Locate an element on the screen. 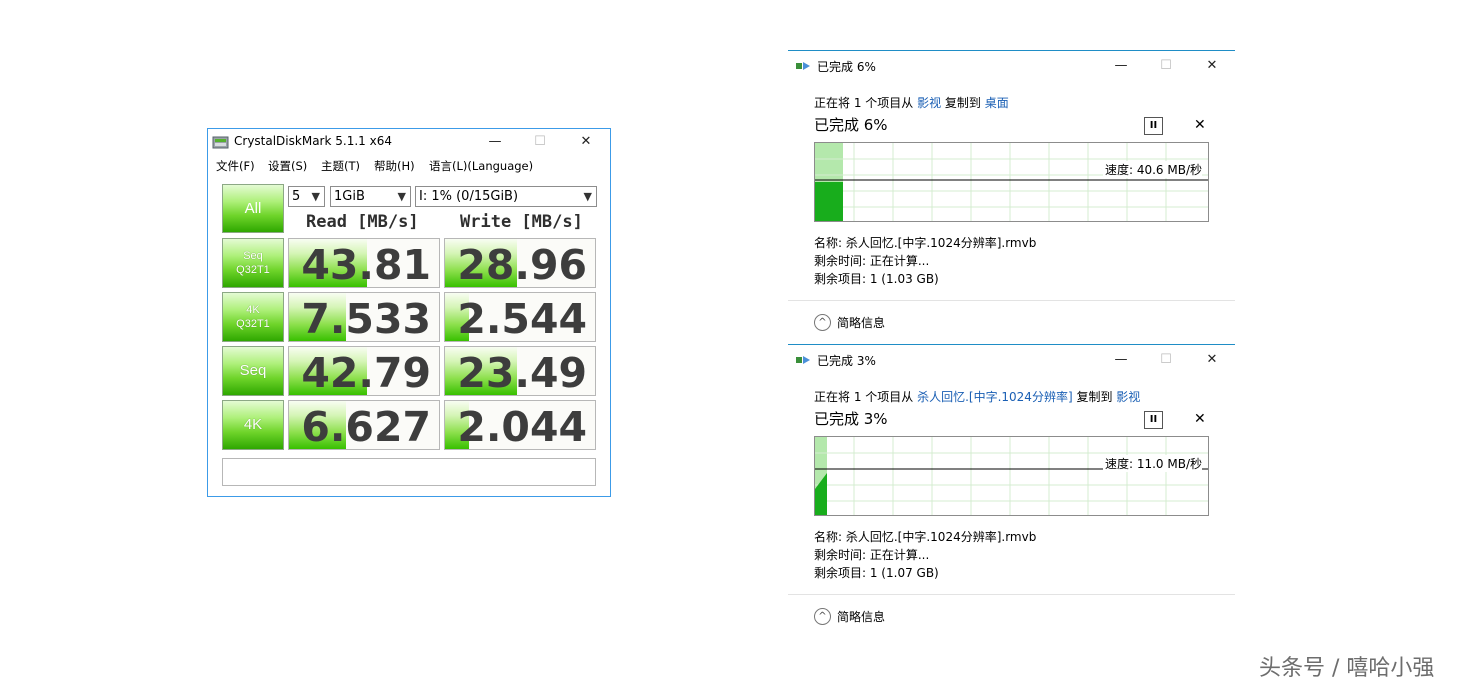 The height and width of the screenshot is (688, 1484). 4k-q32t1-button: 4K Q32T1 is located at coordinates (253, 317).